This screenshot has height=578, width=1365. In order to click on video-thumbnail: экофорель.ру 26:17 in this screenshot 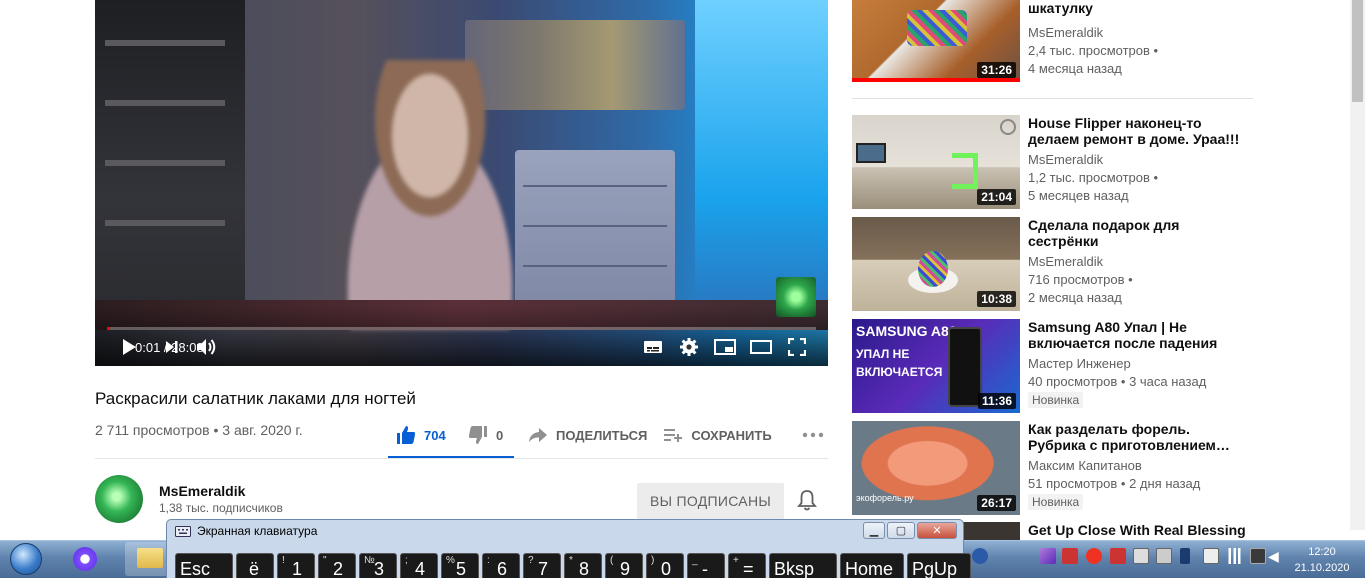, I will do `click(936, 468)`.